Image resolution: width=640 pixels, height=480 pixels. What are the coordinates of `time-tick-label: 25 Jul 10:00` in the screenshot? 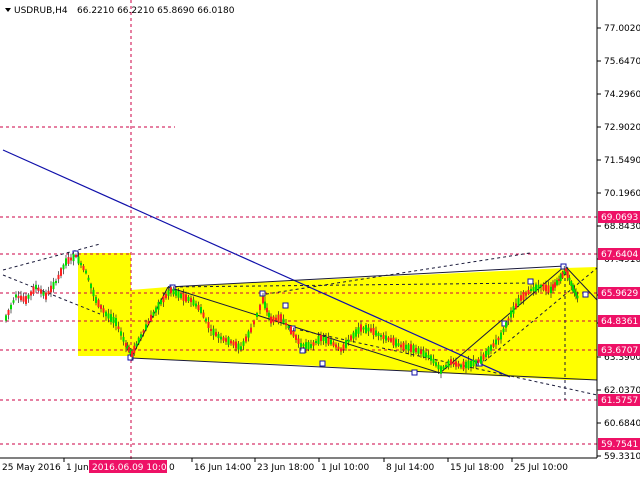 It's located at (541, 468).